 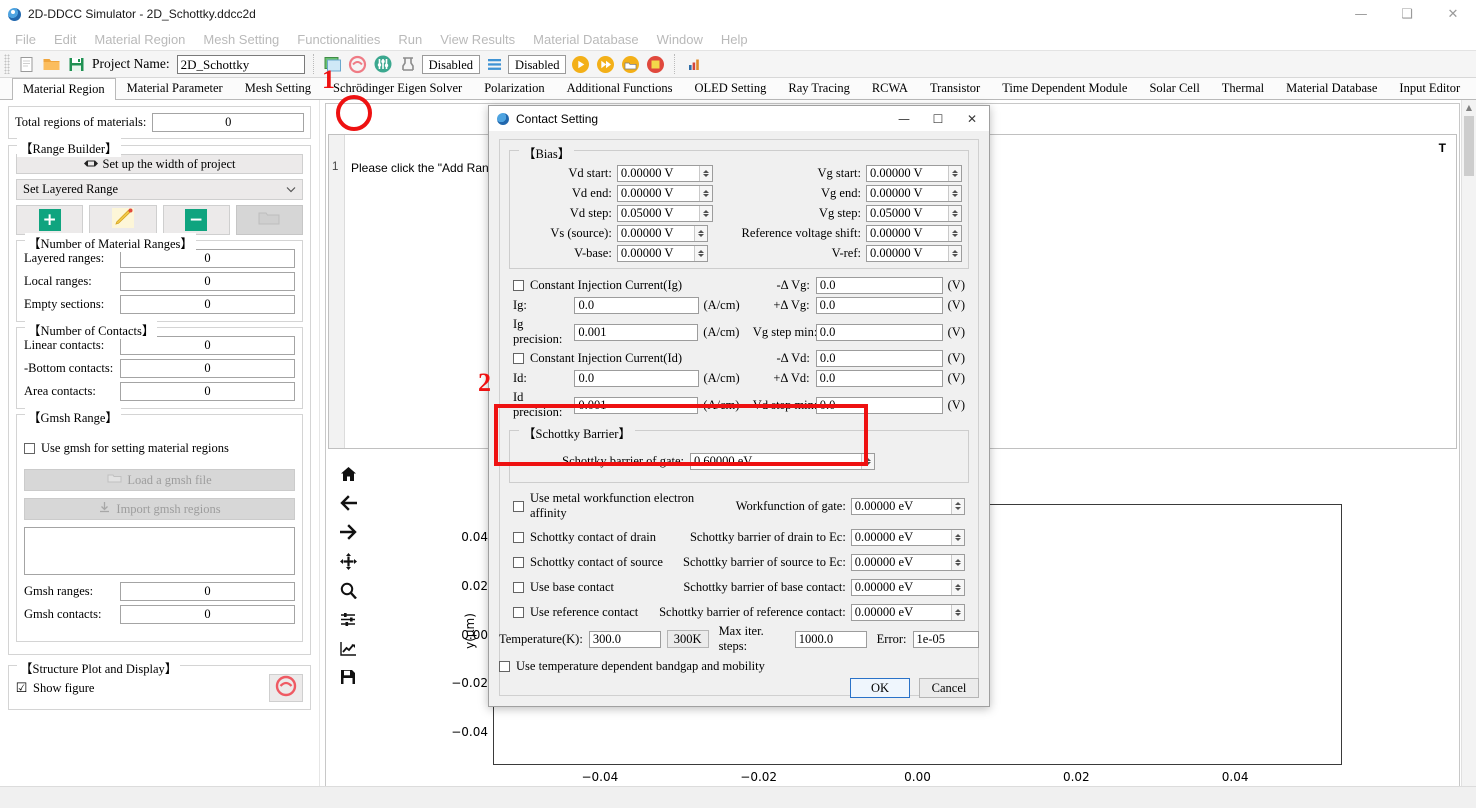 I want to click on tab-time-dependent-module: Time Dependent Module, so click(x=1064, y=88).